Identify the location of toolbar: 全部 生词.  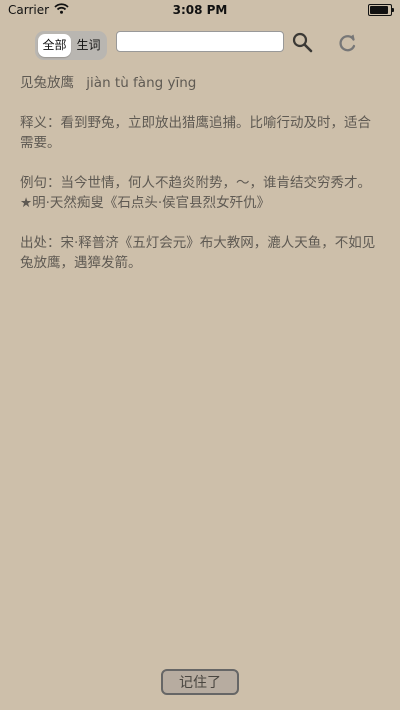
(200, 46).